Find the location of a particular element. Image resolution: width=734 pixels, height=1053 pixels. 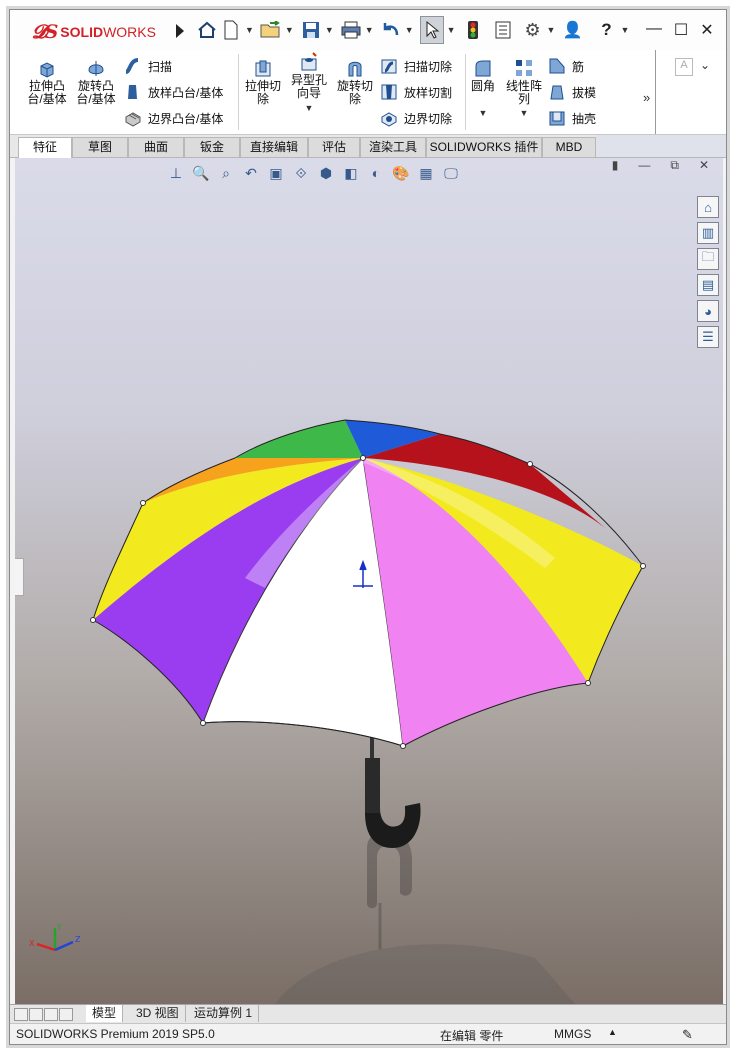

revolve-cut-label: 旋转切 除 is located at coordinates (354, 92).